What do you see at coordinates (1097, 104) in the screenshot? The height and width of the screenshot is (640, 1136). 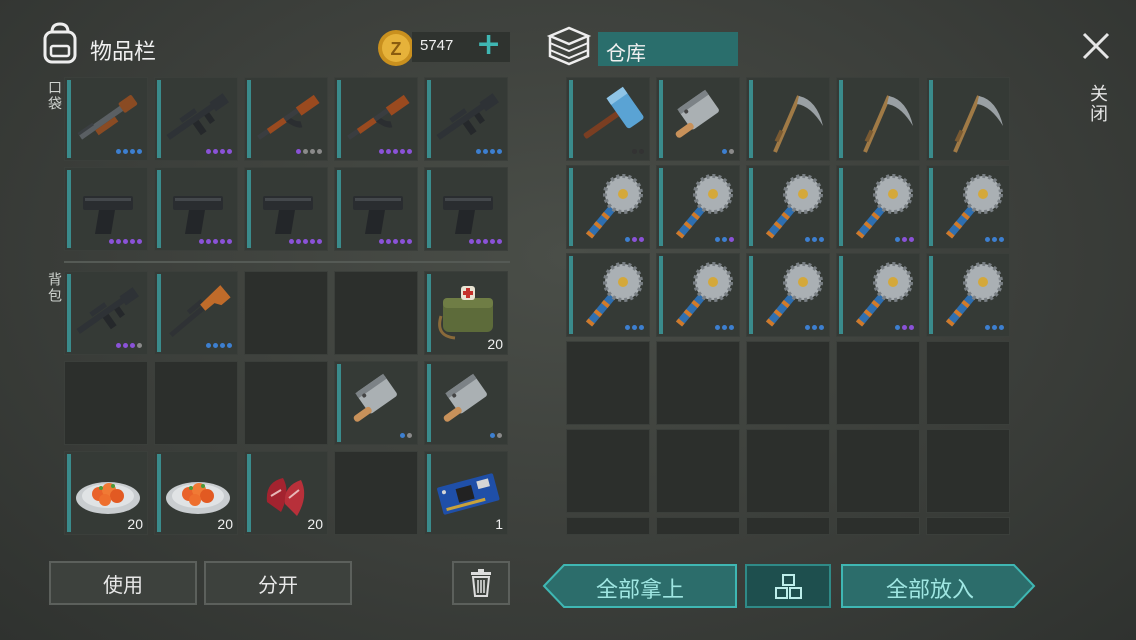 I see `close-label: 关闭` at bounding box center [1097, 104].